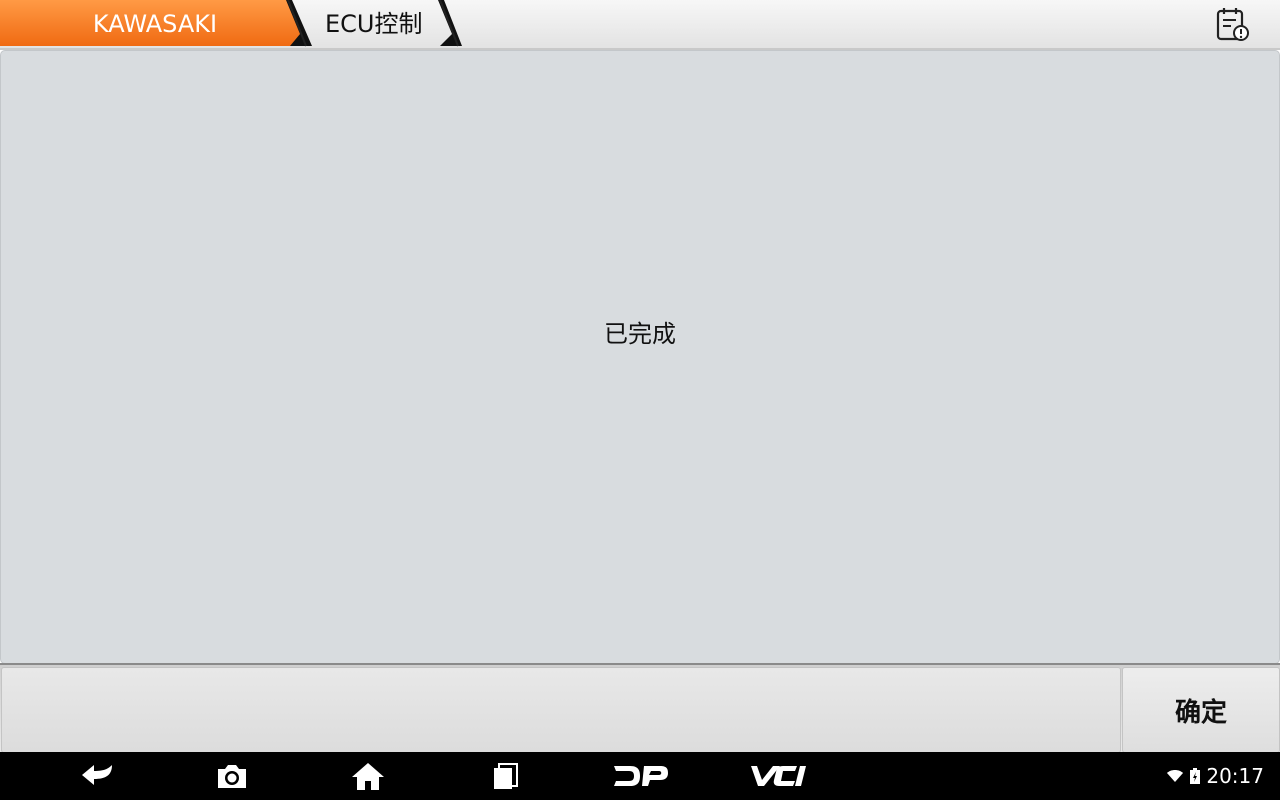 This screenshot has height=800, width=1280. What do you see at coordinates (1195, 776) in the screenshot?
I see `battery-charging-icon` at bounding box center [1195, 776].